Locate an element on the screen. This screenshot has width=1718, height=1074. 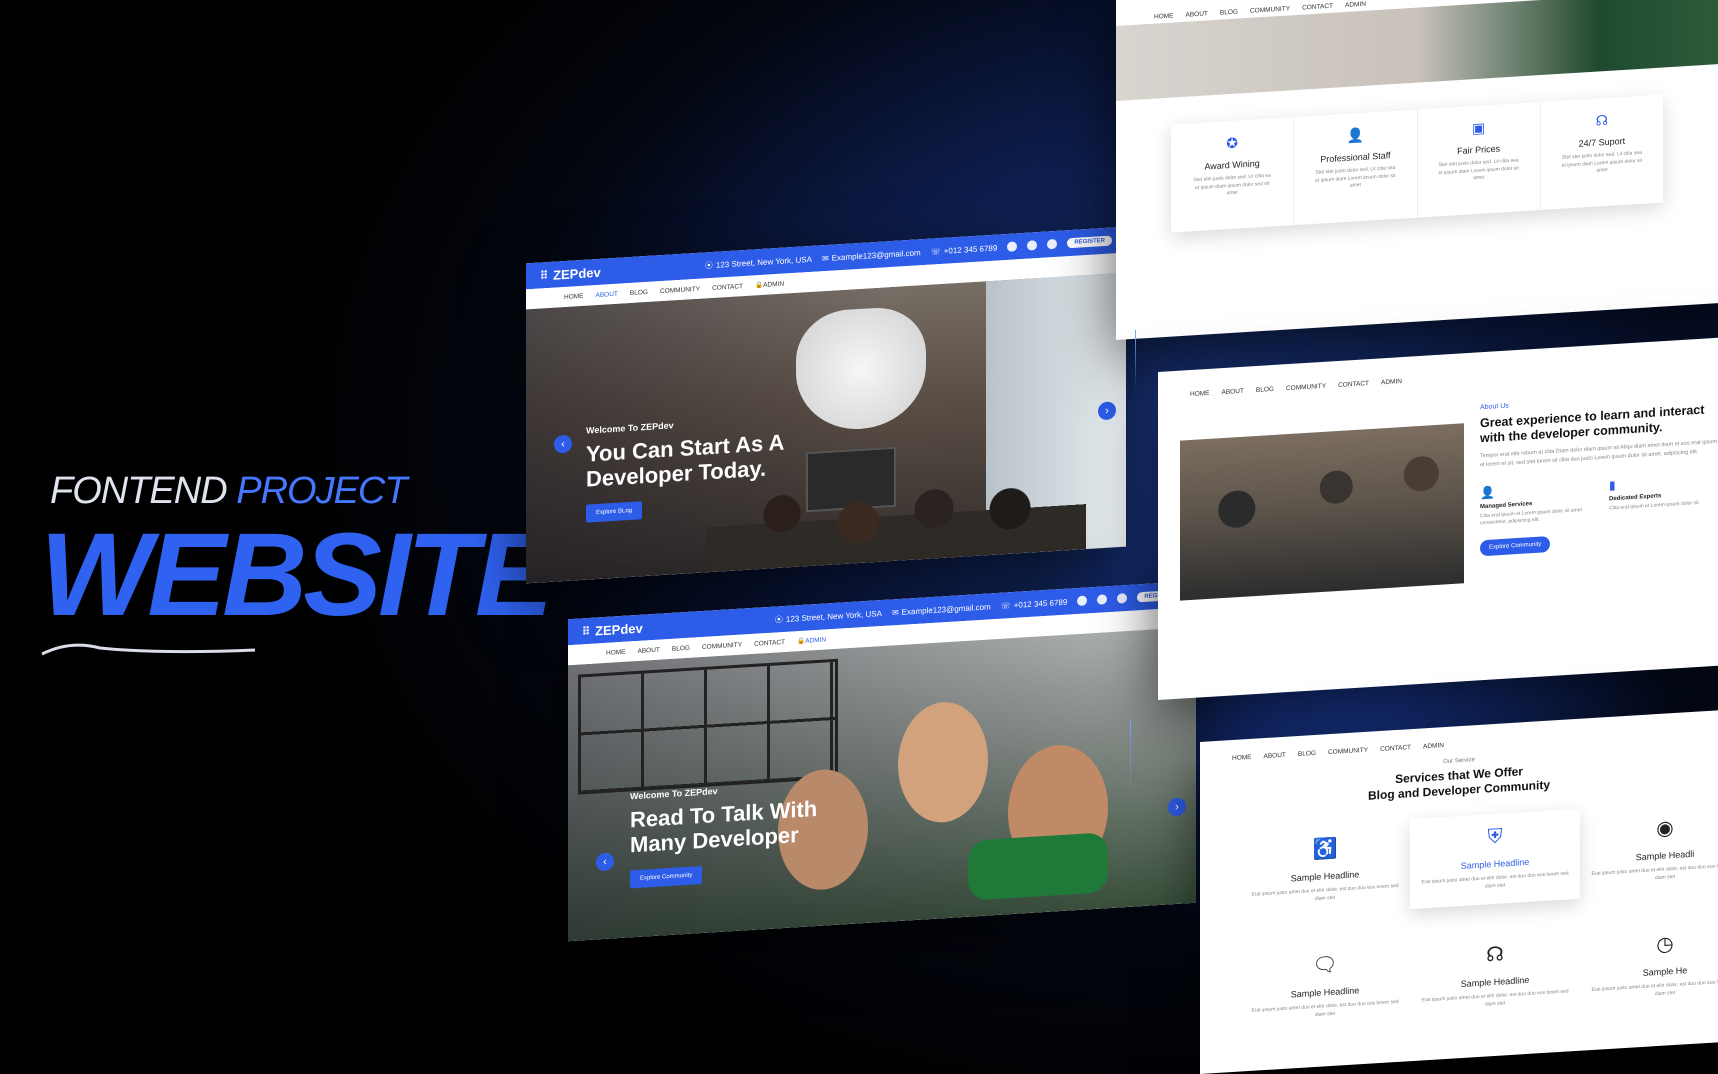
feature-title: 24/7 Suport is located at coordinates (1602, 142).